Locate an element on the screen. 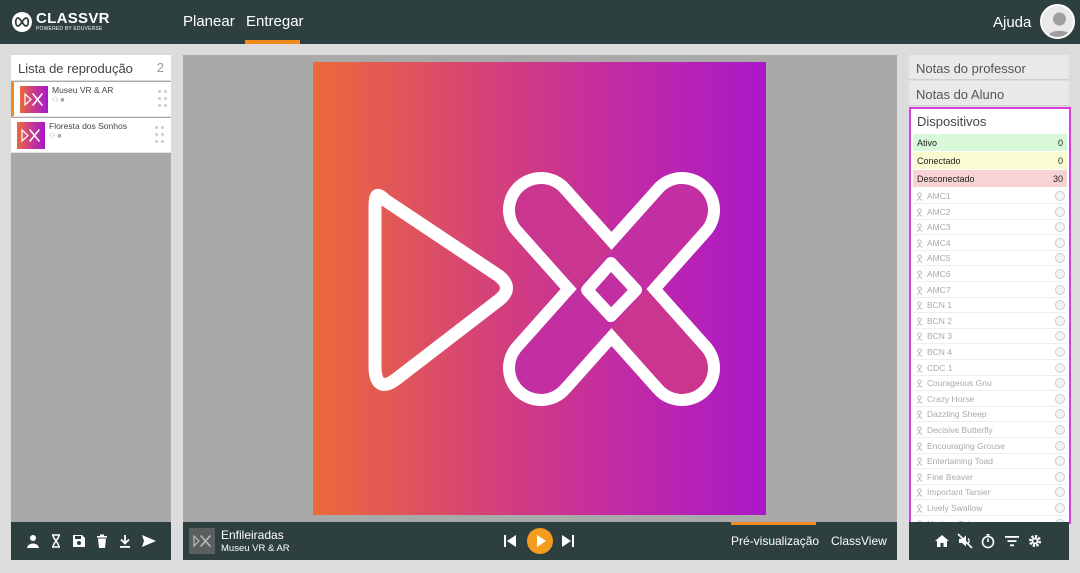 The height and width of the screenshot is (573, 1080). play-button is located at coordinates (540, 541).